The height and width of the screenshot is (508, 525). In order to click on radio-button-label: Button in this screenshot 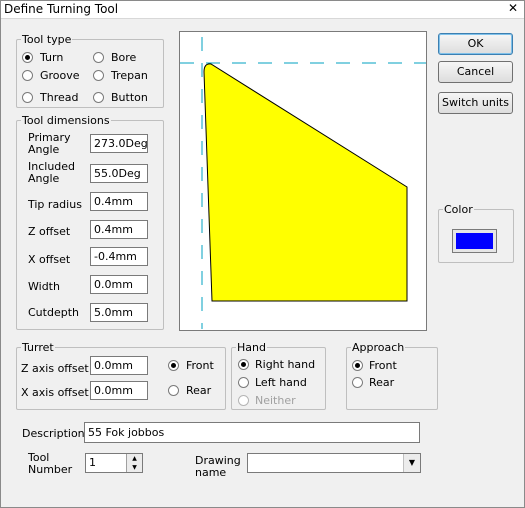, I will do `click(129, 97)`.